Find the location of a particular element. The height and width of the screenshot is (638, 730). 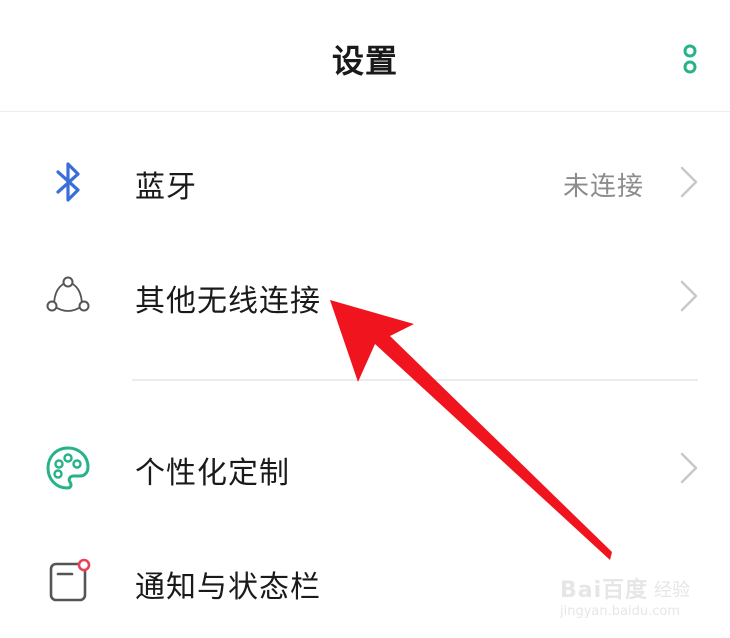

watermark: Bai百度 经验 jingyan.baidu.com is located at coordinates (628, 597).